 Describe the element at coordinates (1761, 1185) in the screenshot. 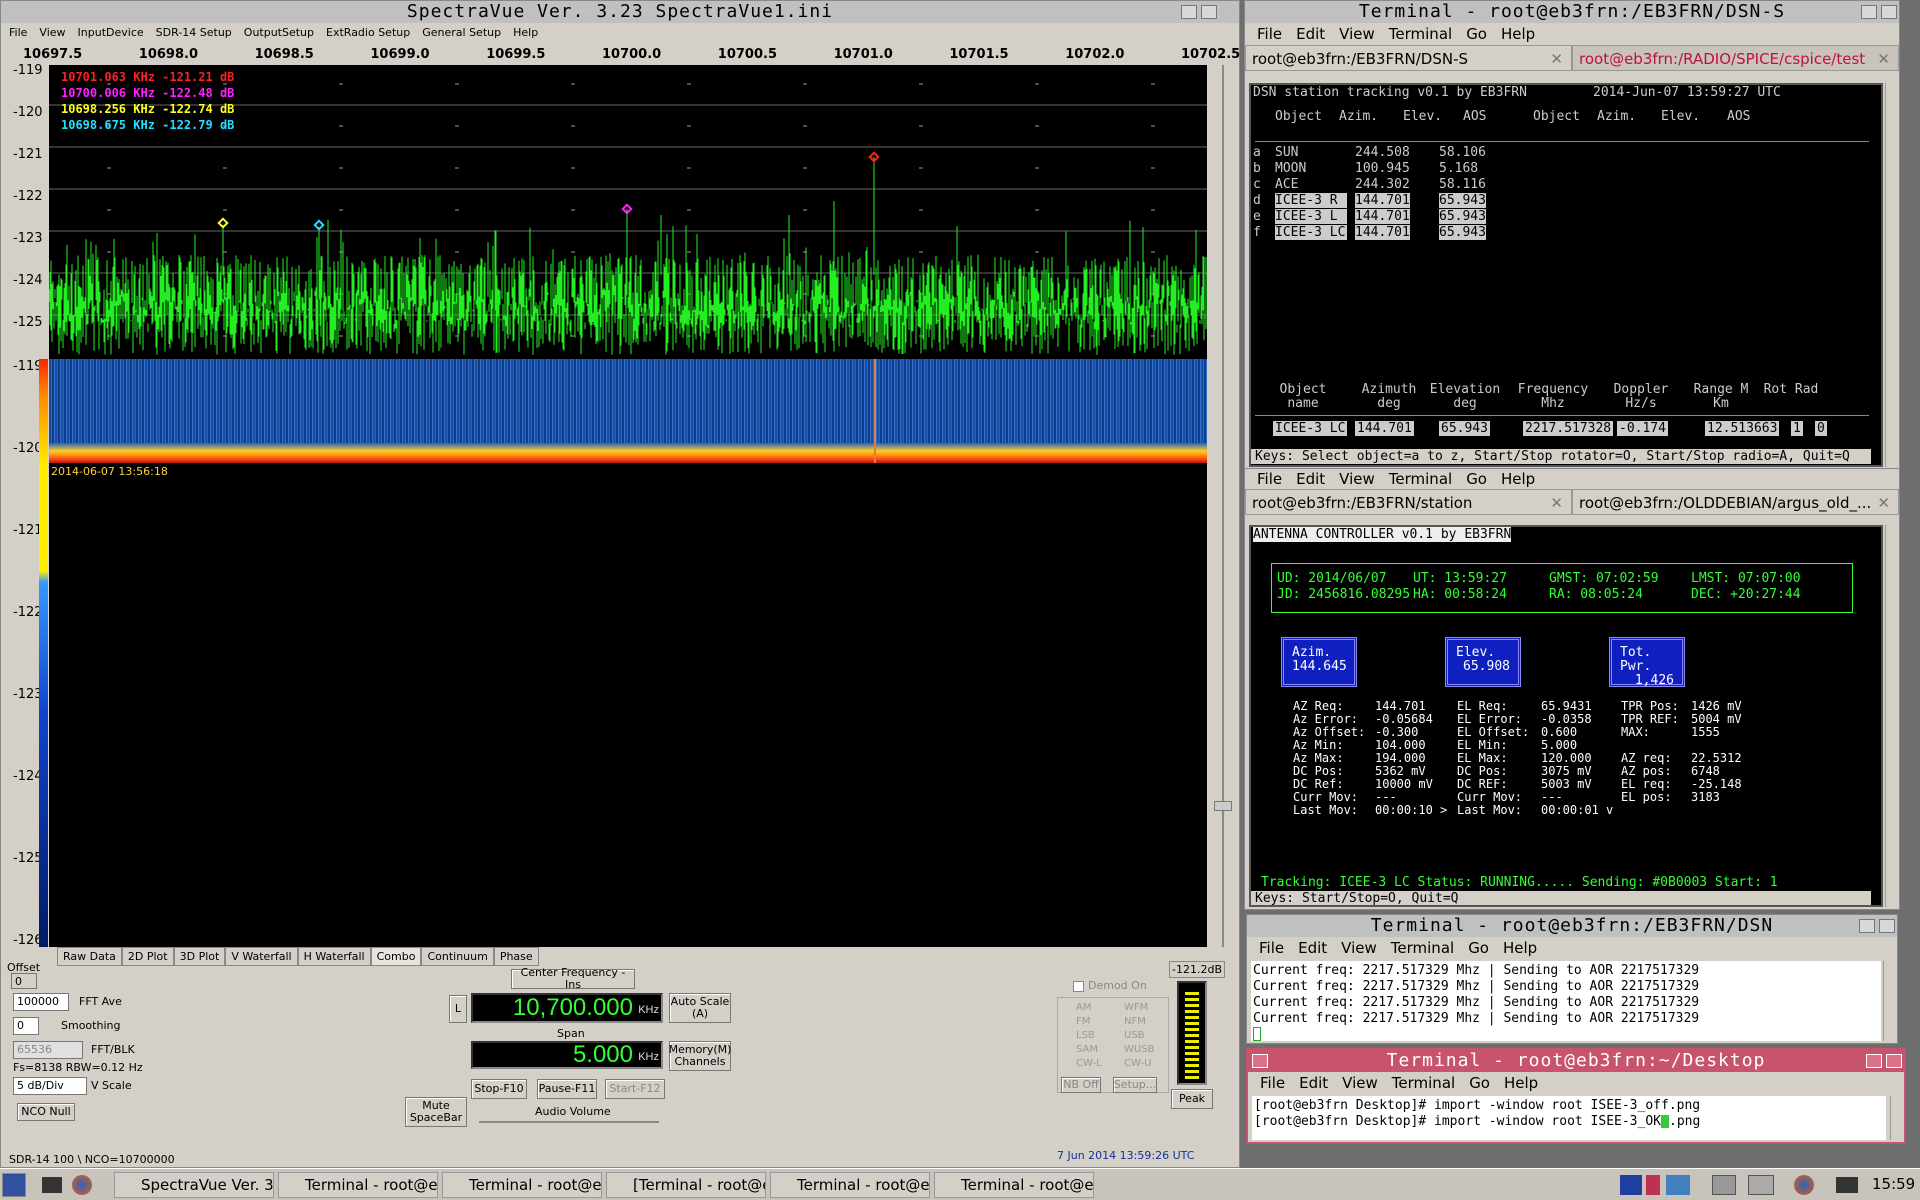

I see `tray-window-icon` at that location.